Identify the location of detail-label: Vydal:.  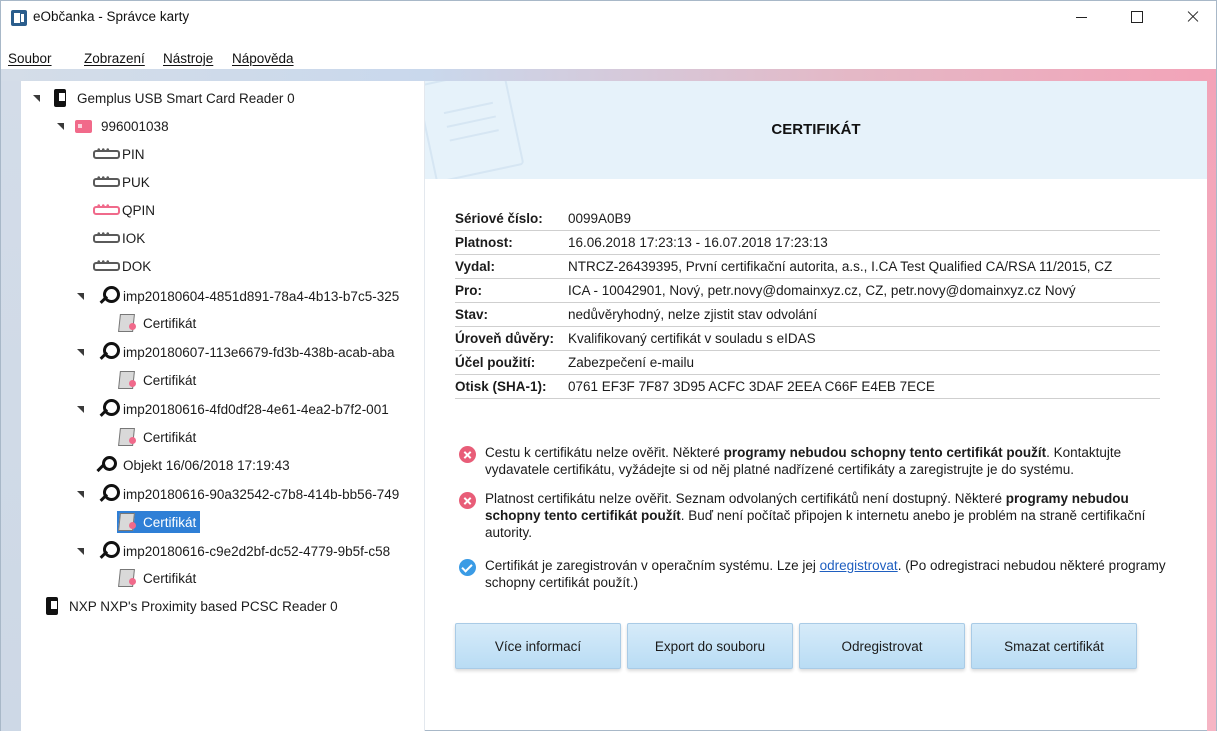
(475, 266).